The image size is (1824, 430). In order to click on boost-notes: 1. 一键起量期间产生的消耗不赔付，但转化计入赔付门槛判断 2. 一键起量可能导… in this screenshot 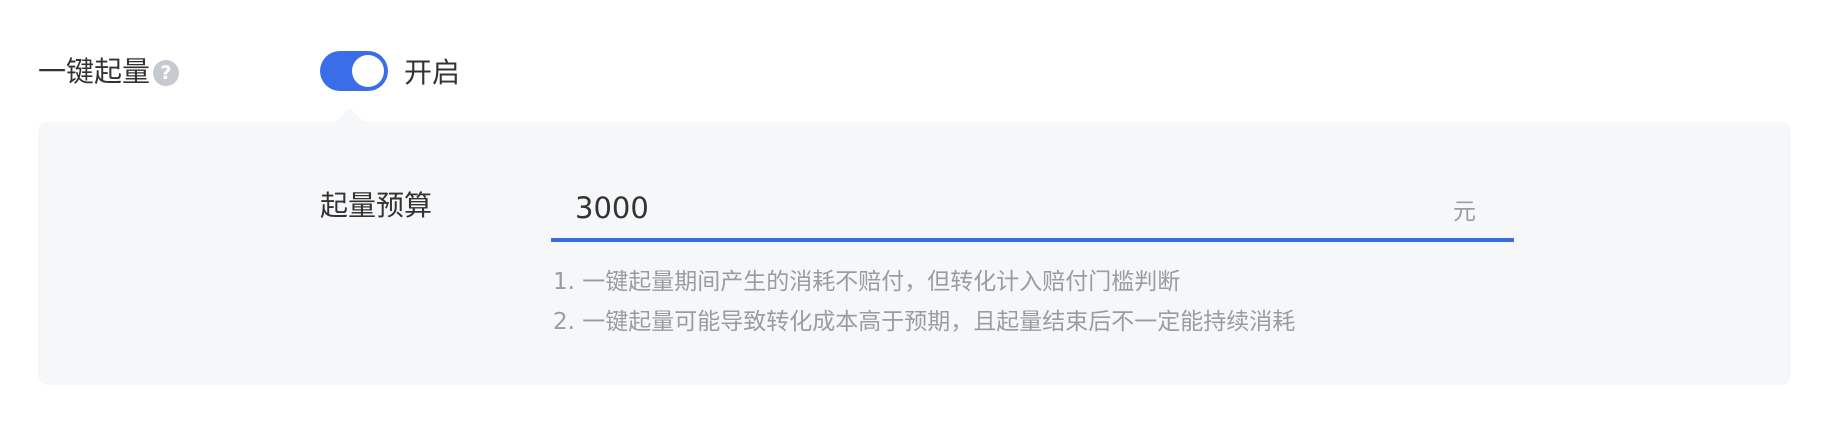, I will do `click(924, 302)`.